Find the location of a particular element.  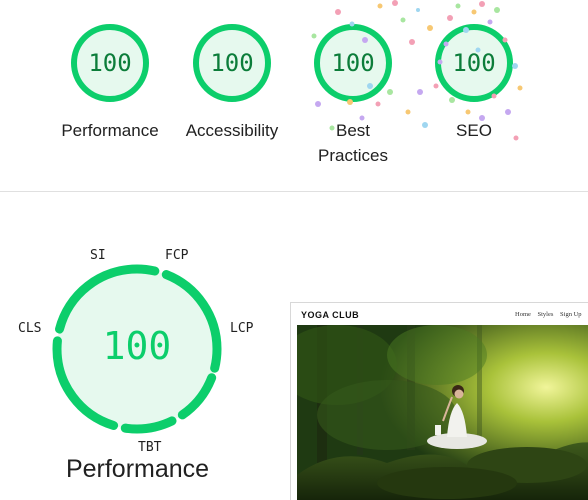

metric-label-cls: CLS is located at coordinates (30, 328).